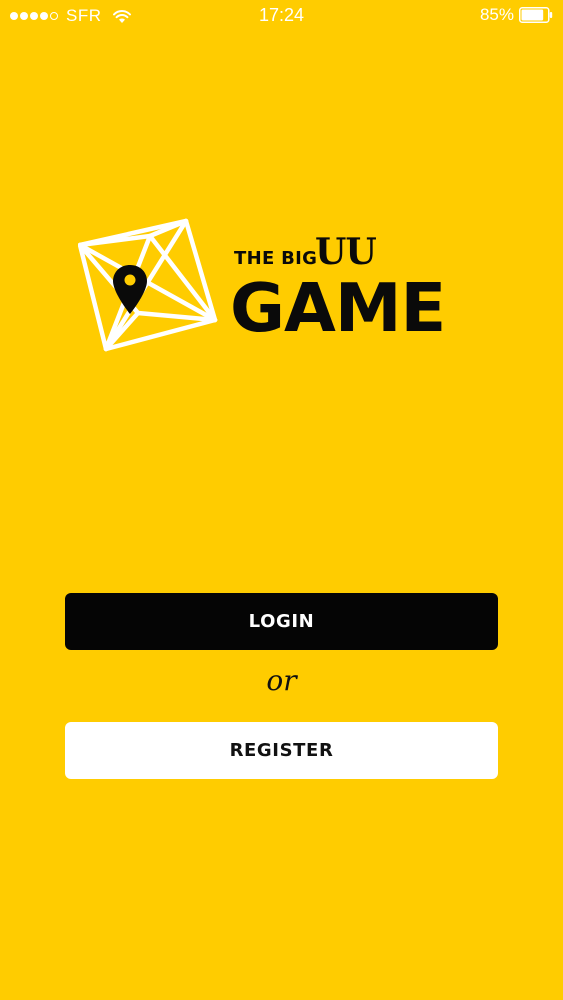 This screenshot has width=563, height=1000. What do you see at coordinates (281, 750) in the screenshot?
I see `register-button: REGISTER` at bounding box center [281, 750].